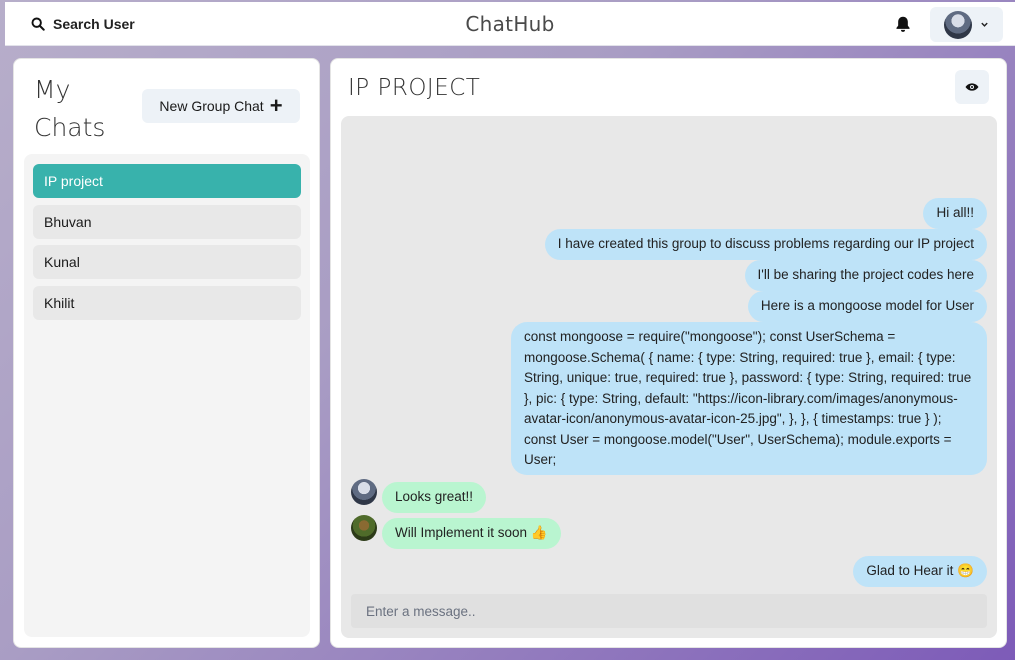 Image resolution: width=1015 pixels, height=660 pixels. What do you see at coordinates (167, 262) in the screenshot?
I see `chat-item-kunal: Kunal` at bounding box center [167, 262].